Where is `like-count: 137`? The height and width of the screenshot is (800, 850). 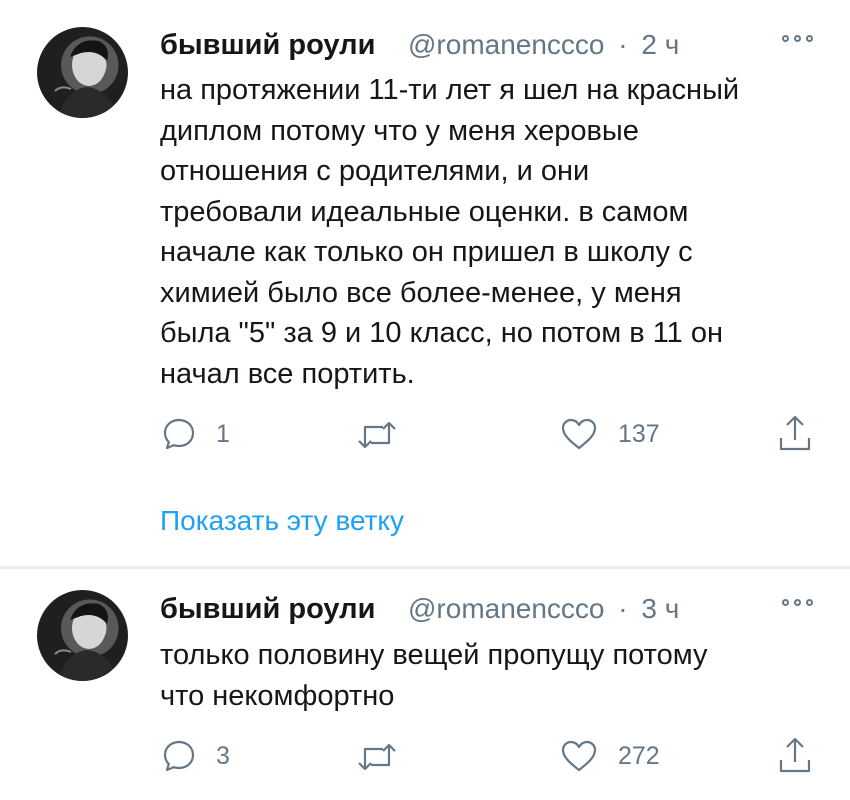
like-count: 137 is located at coordinates (639, 433).